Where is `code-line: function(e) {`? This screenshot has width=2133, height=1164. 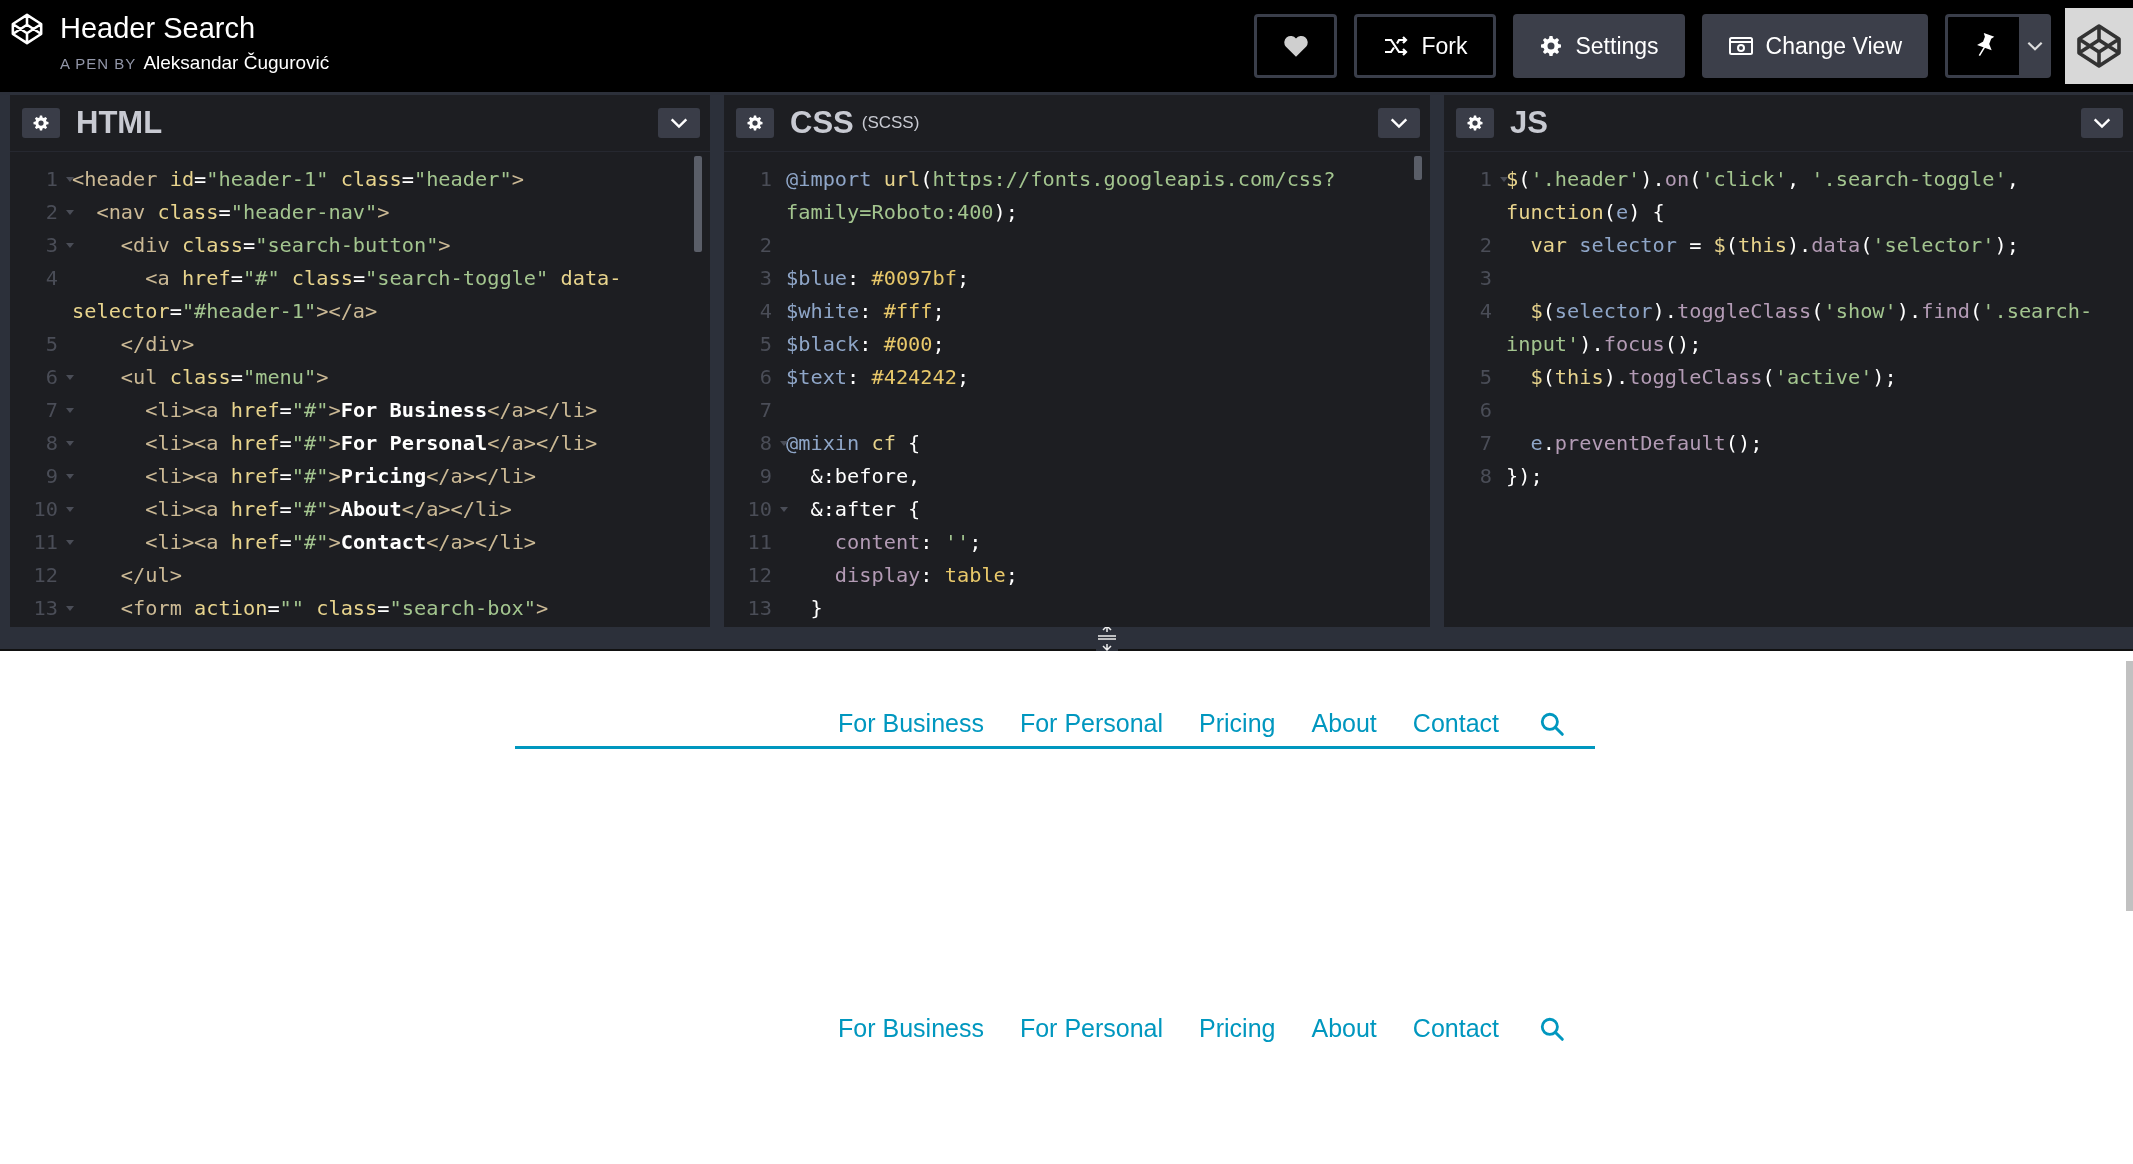
code-line: function(e) { is located at coordinates (1585, 211).